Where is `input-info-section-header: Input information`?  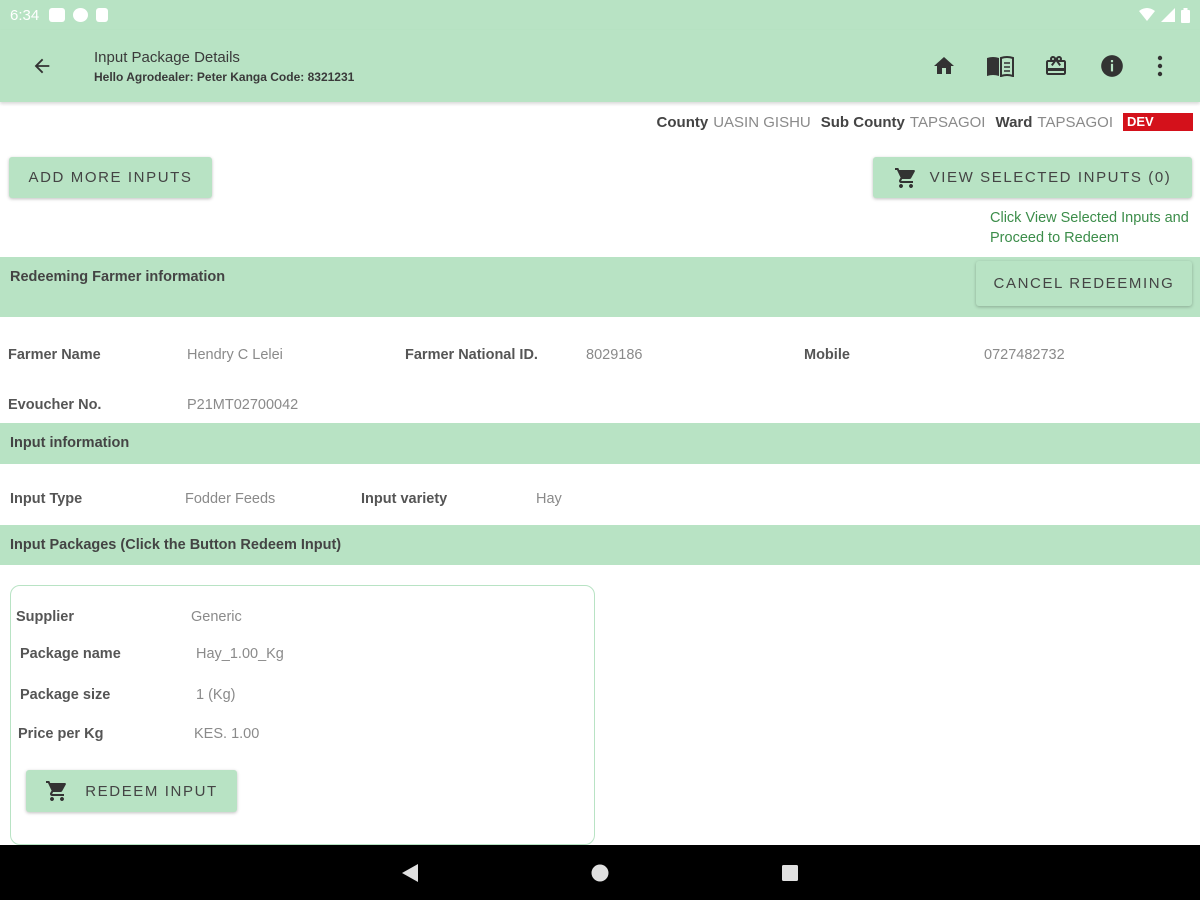 input-info-section-header: Input information is located at coordinates (600, 443).